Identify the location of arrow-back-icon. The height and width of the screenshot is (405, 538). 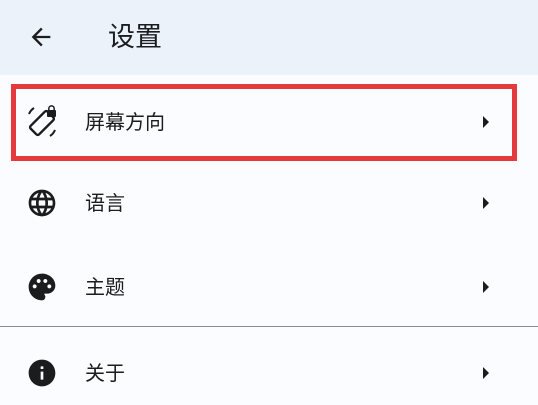
(41, 37).